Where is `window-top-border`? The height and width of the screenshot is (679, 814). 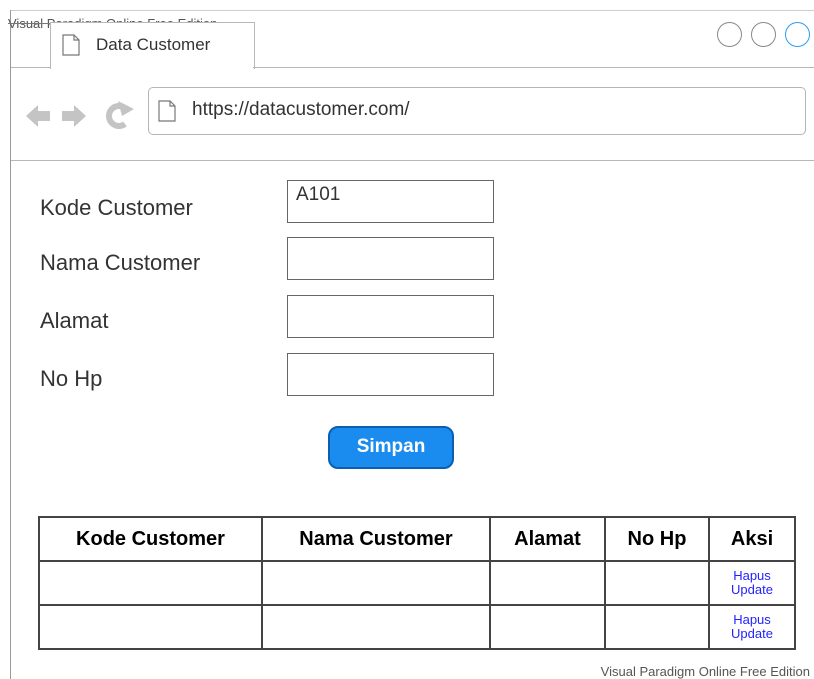 window-top-border is located at coordinates (412, 10).